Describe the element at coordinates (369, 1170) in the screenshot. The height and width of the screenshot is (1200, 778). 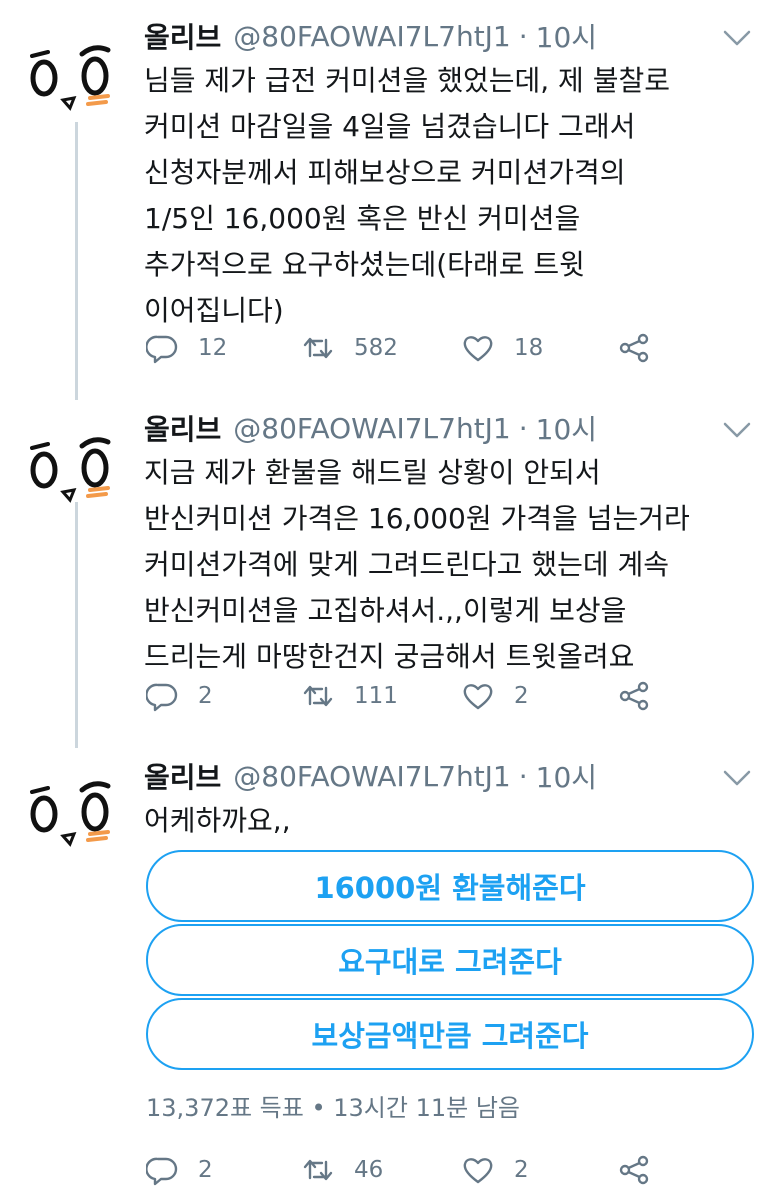
I see `retweet-count: 46` at that location.